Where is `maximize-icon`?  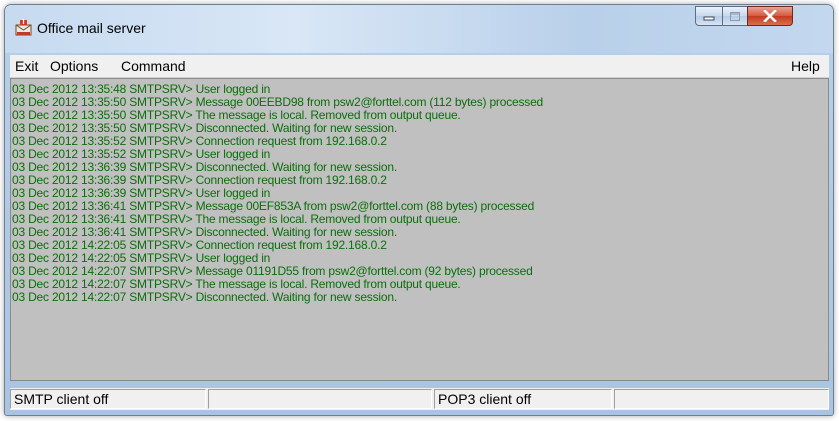
maximize-icon is located at coordinates (735, 16).